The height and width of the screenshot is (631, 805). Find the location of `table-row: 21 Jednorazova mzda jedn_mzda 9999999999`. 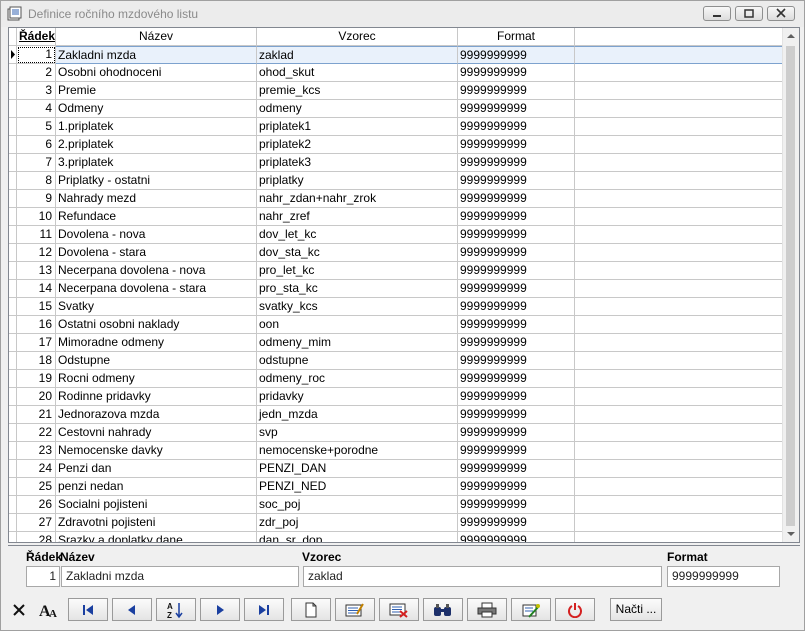

table-row: 21 Jednorazova mzda jedn_mzda 9999999999 is located at coordinates (396, 415).